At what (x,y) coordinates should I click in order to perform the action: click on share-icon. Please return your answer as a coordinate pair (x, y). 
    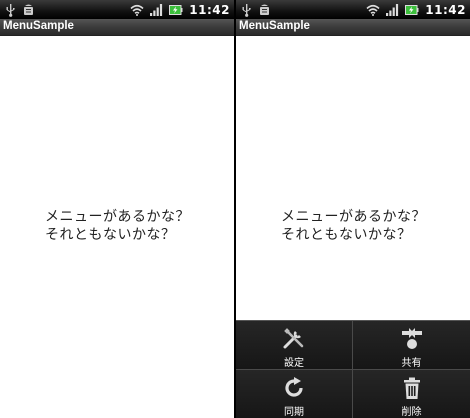
    Looking at the image, I should click on (411, 338).